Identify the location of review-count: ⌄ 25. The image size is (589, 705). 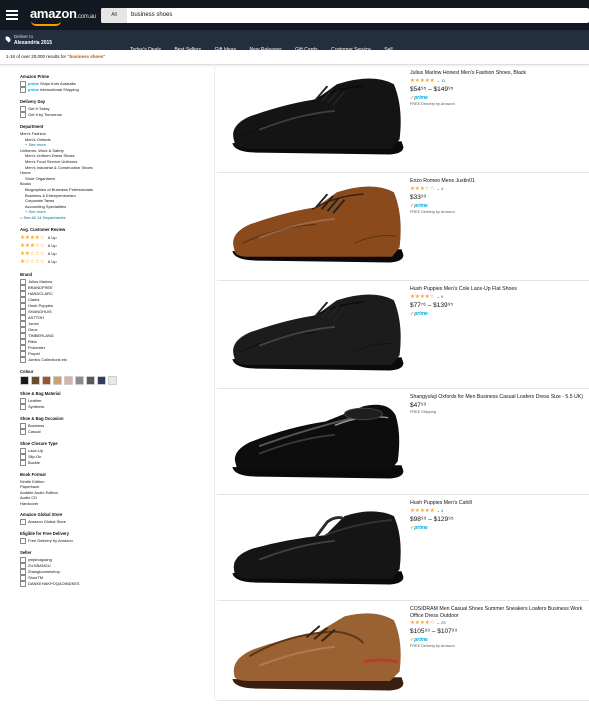
(441, 622).